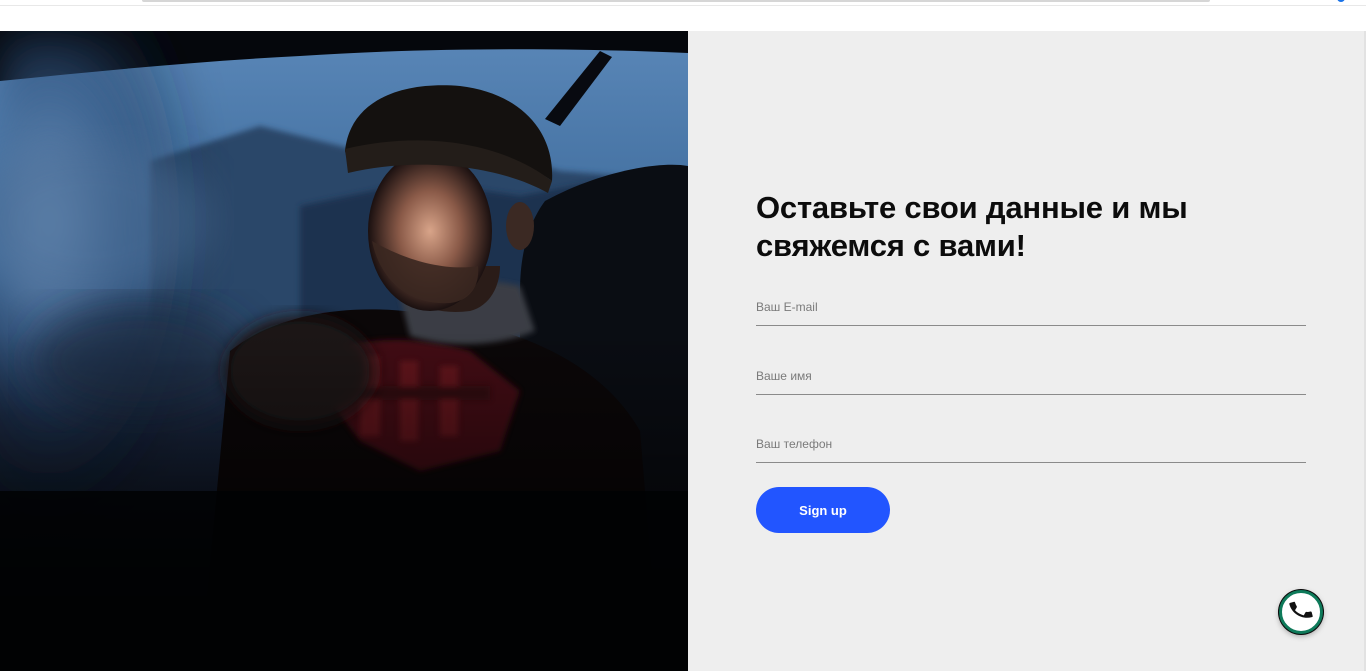 The height and width of the screenshot is (671, 1366). Describe the element at coordinates (1031, 307) in the screenshot. I see `email-field` at that location.